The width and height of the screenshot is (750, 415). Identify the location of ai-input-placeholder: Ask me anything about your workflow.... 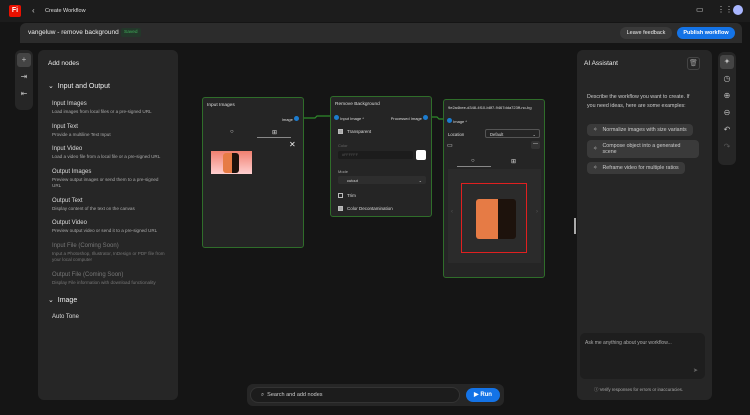
(628, 343).